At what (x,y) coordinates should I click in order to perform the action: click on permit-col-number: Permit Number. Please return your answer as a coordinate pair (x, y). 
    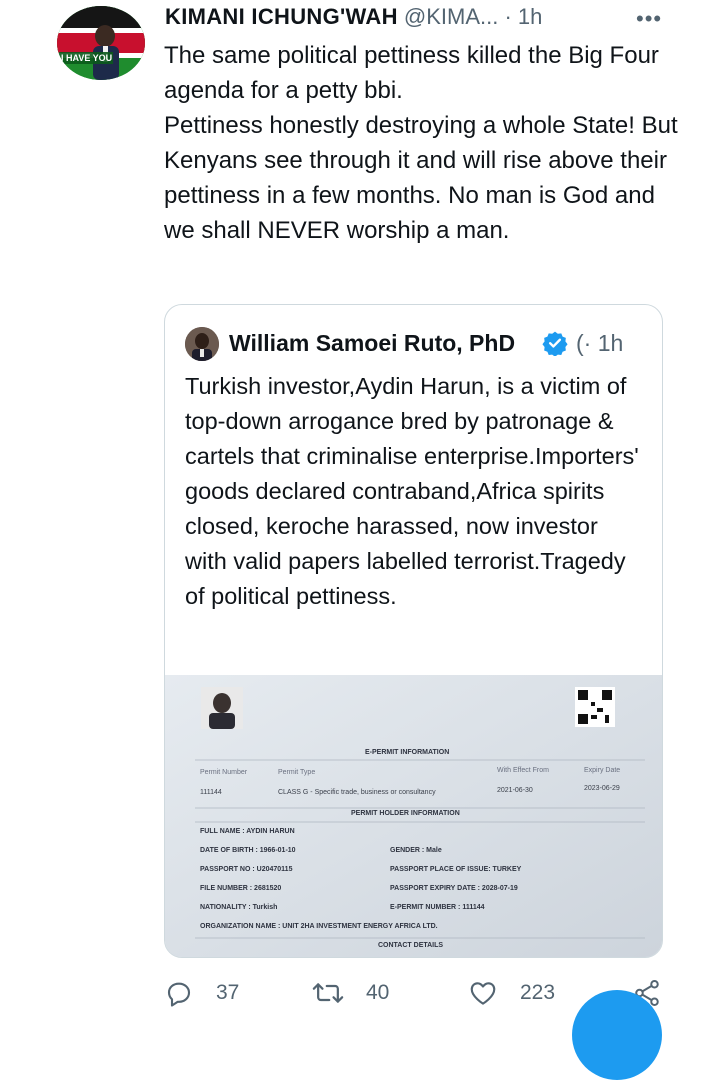
    Looking at the image, I should click on (224, 772).